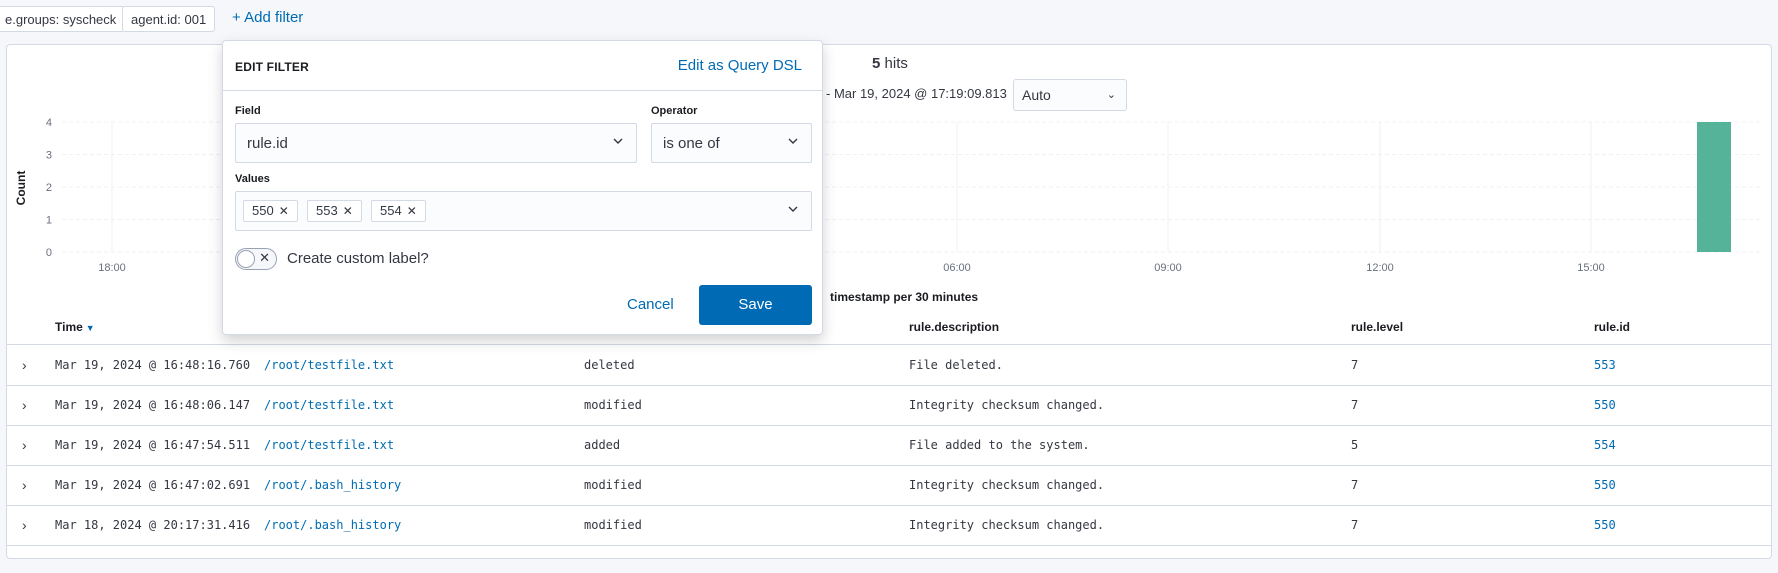 The image size is (1778, 573). What do you see at coordinates (49, 253) in the screenshot?
I see `y-tick-label: 0` at bounding box center [49, 253].